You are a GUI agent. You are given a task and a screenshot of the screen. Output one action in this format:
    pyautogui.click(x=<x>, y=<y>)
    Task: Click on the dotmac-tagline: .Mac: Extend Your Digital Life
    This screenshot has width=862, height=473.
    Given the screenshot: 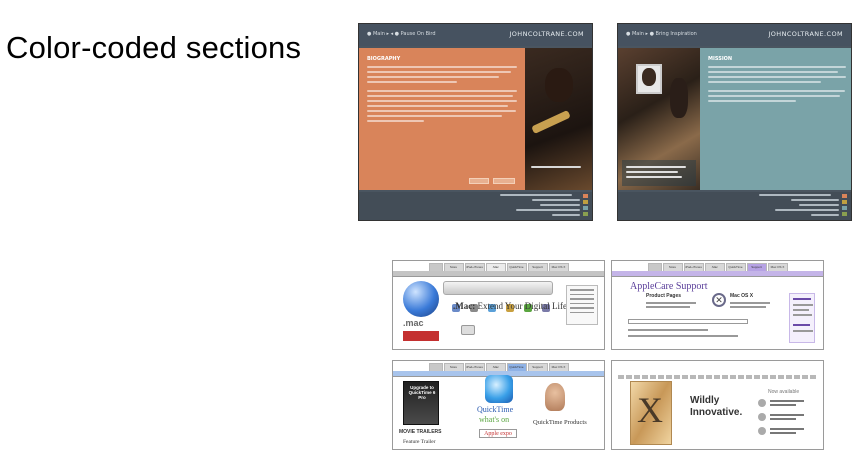 What is the action you would take?
    pyautogui.click(x=510, y=306)
    